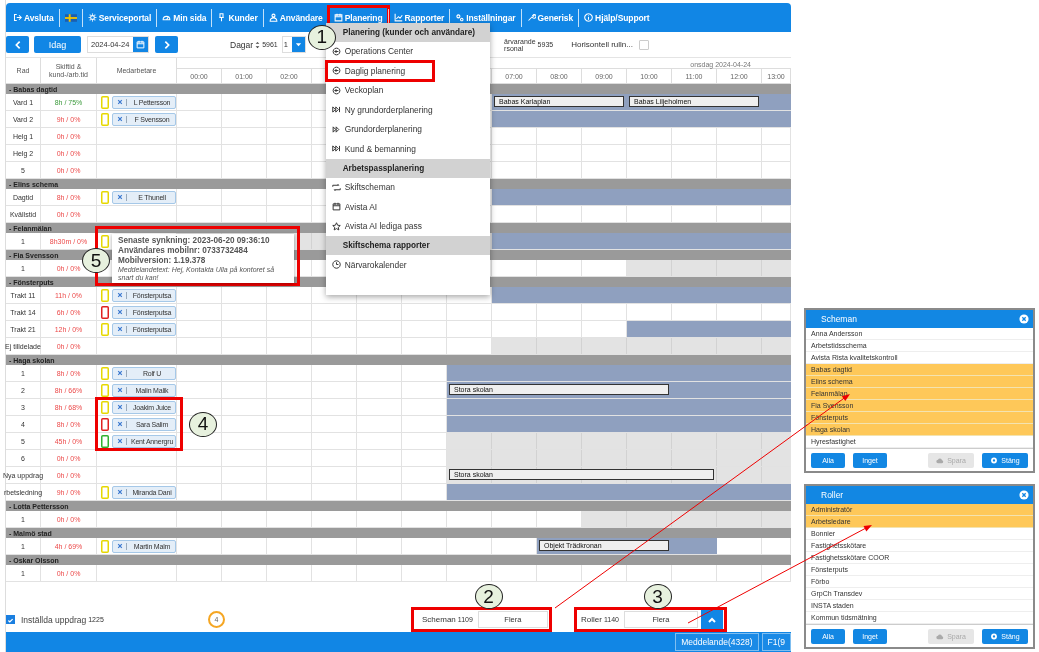  What do you see at coordinates (407, 32) in the screenshot?
I see `menu-section-header: Planering (kunder och användare)` at bounding box center [407, 32].